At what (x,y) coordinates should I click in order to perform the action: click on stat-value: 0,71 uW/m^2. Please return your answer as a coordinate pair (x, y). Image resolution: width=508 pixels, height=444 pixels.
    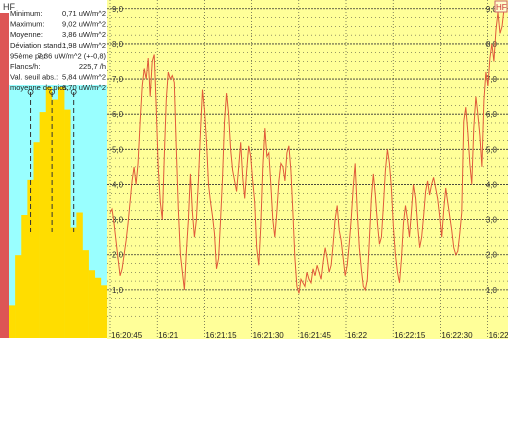
    Looking at the image, I should click on (84, 13).